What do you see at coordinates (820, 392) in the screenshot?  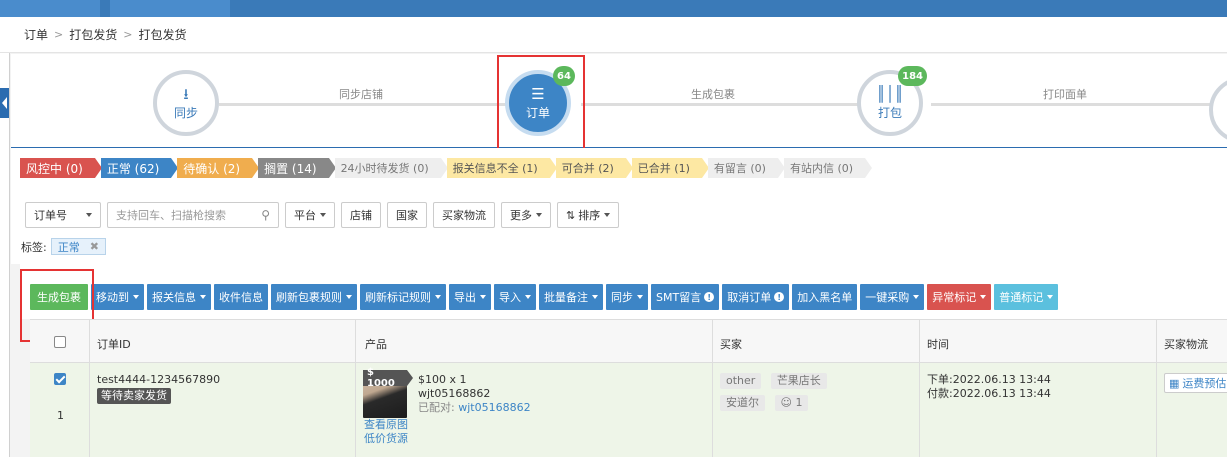 I see `buyer-cell: other 芒果店长 安道尔 ☺ 1` at bounding box center [820, 392].